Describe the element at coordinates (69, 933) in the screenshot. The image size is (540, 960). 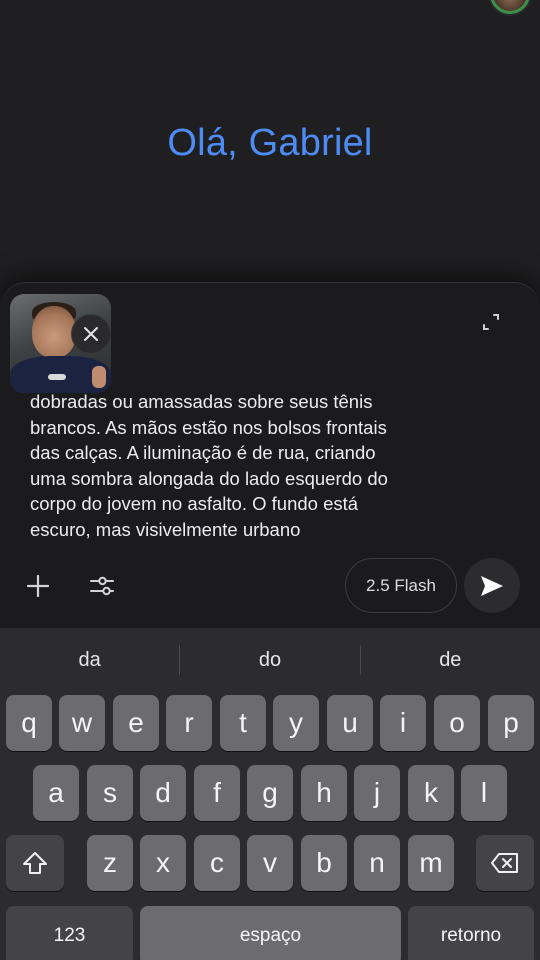
I see `numbers-key: 123` at that location.